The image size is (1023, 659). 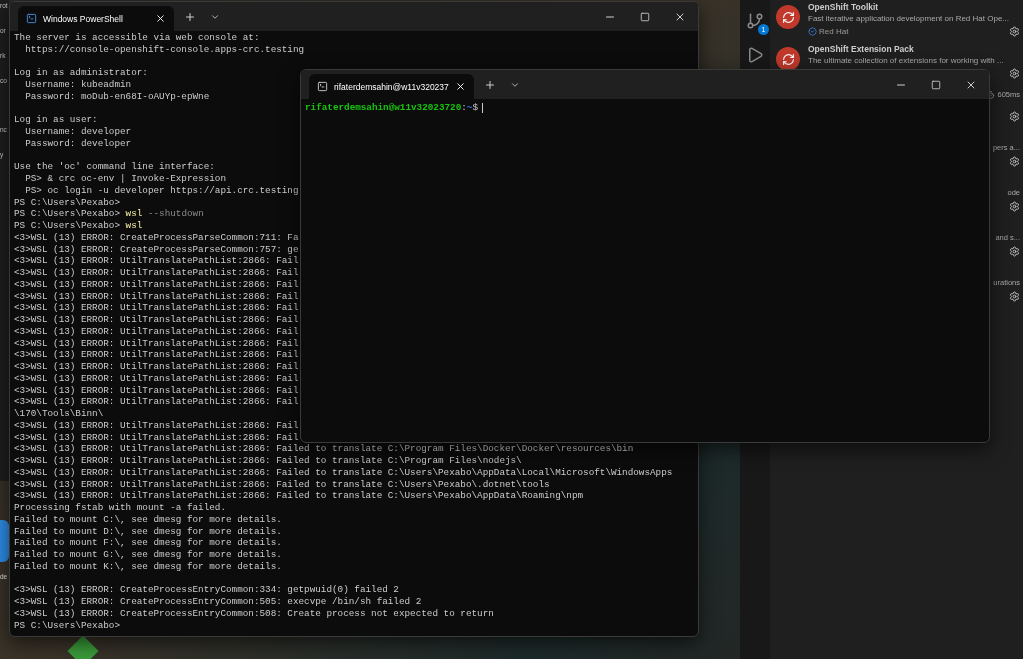 What do you see at coordinates (812, 31) in the screenshot?
I see `verified-icon` at bounding box center [812, 31].